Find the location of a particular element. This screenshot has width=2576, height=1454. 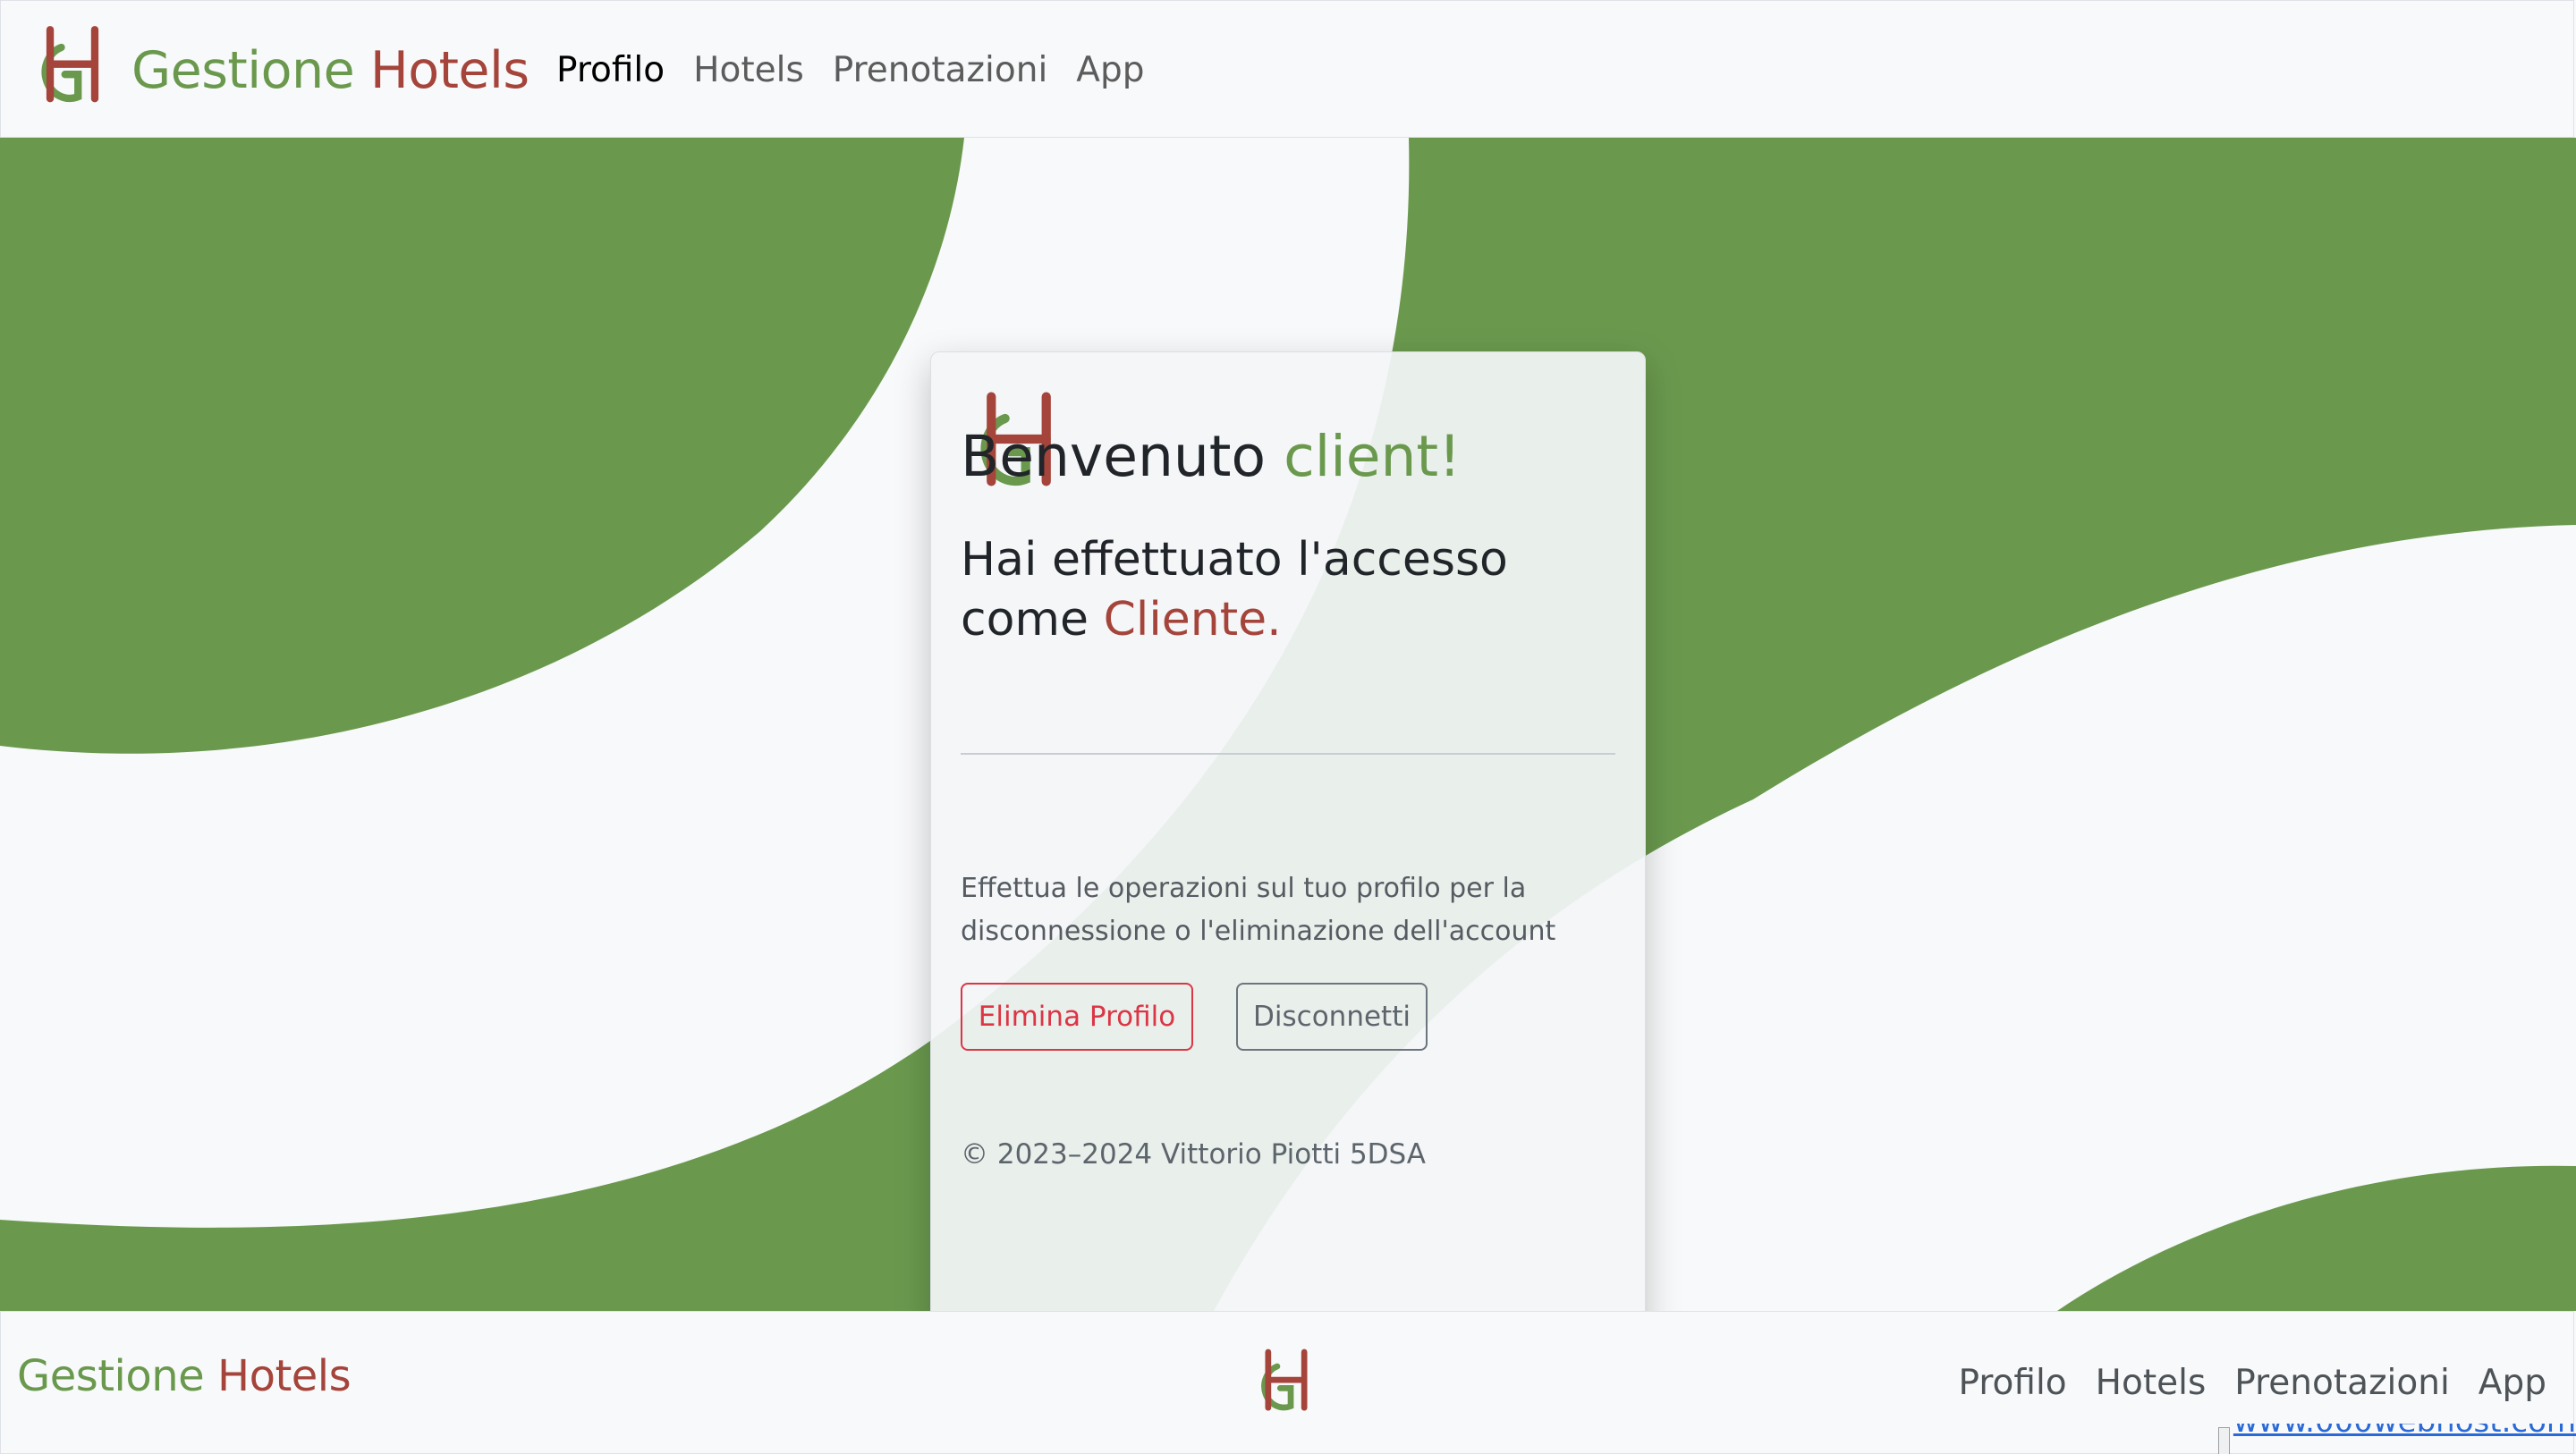

welcome-prefix: Benvenuto is located at coordinates (1114, 457).